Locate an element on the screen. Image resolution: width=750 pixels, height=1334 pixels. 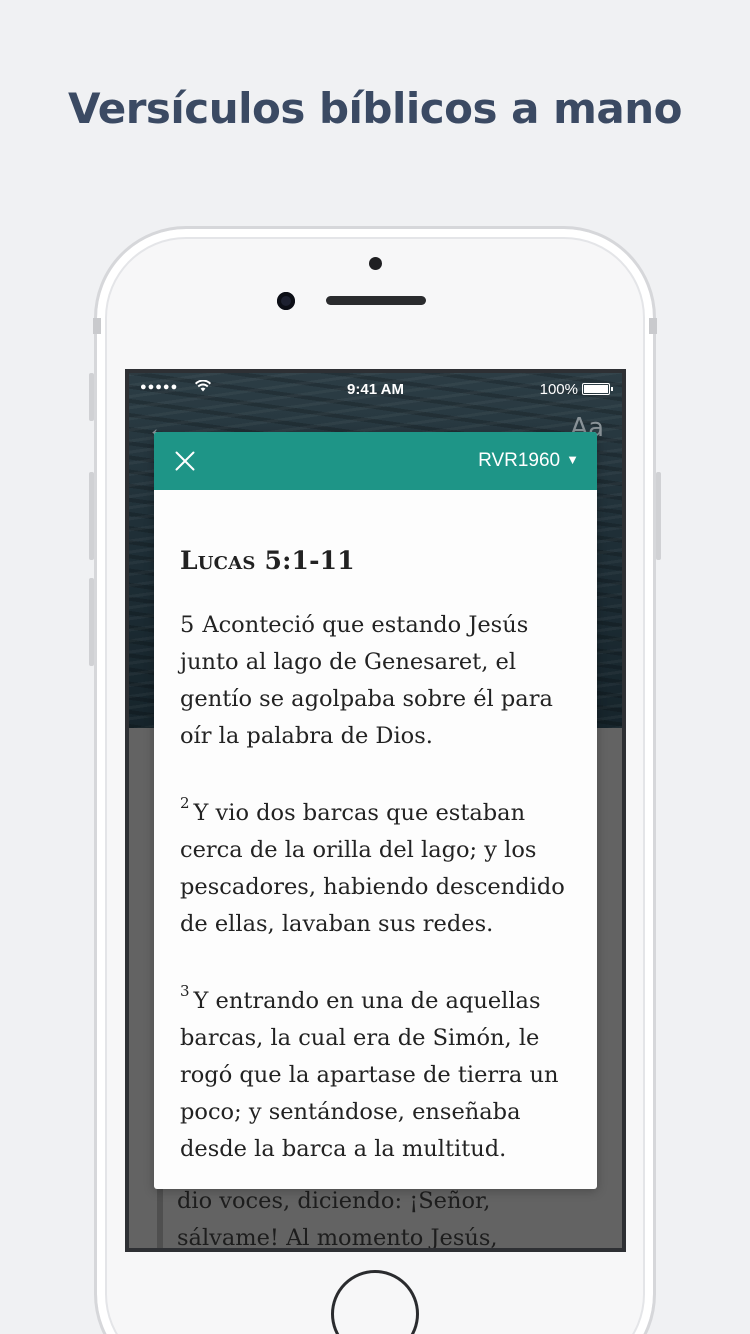
caret-down-icon: ▼ is located at coordinates (572, 459).